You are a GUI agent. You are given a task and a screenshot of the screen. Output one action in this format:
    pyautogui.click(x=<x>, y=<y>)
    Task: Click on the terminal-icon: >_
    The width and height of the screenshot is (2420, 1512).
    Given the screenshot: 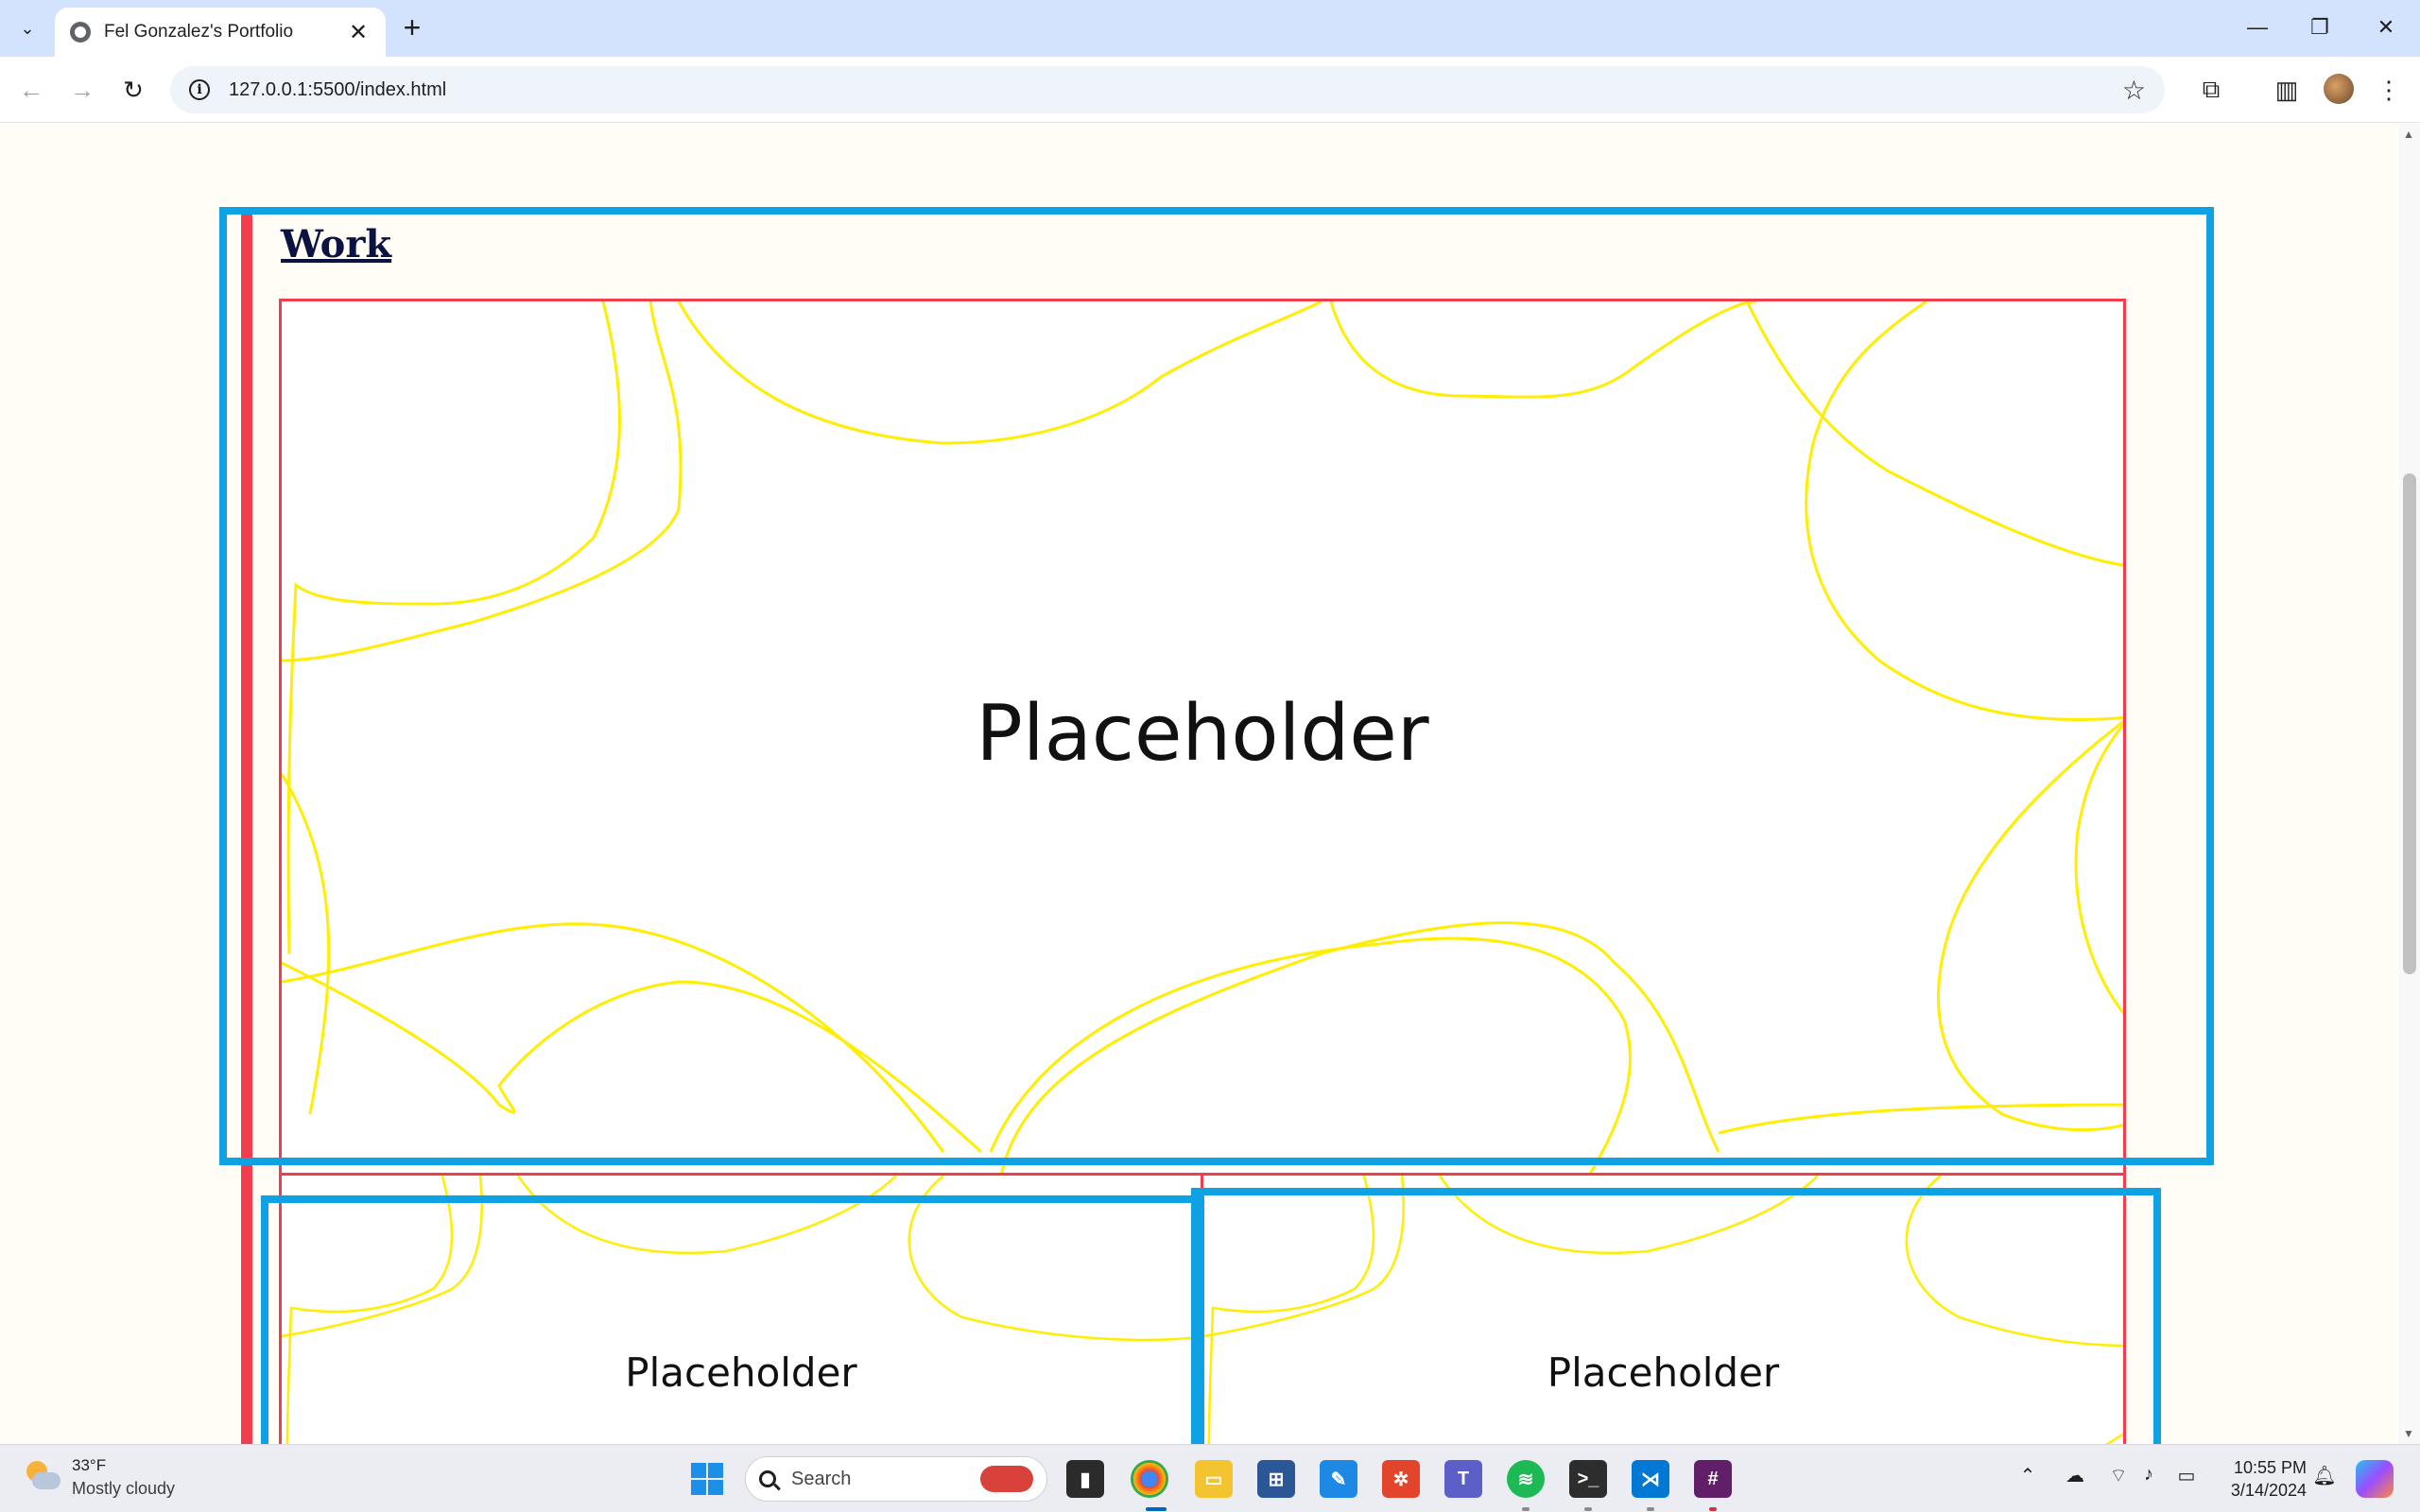 What is the action you would take?
    pyautogui.click(x=1588, y=1479)
    